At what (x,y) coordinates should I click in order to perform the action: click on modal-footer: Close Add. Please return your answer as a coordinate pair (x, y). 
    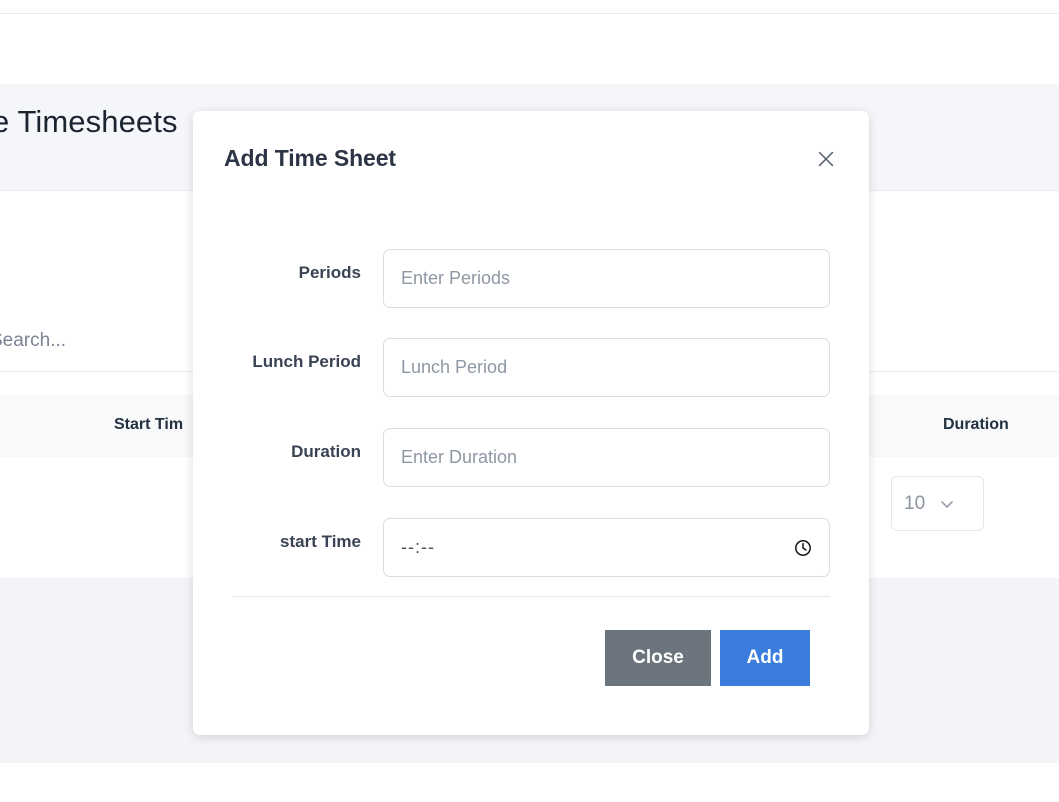
    Looking at the image, I should click on (531, 666).